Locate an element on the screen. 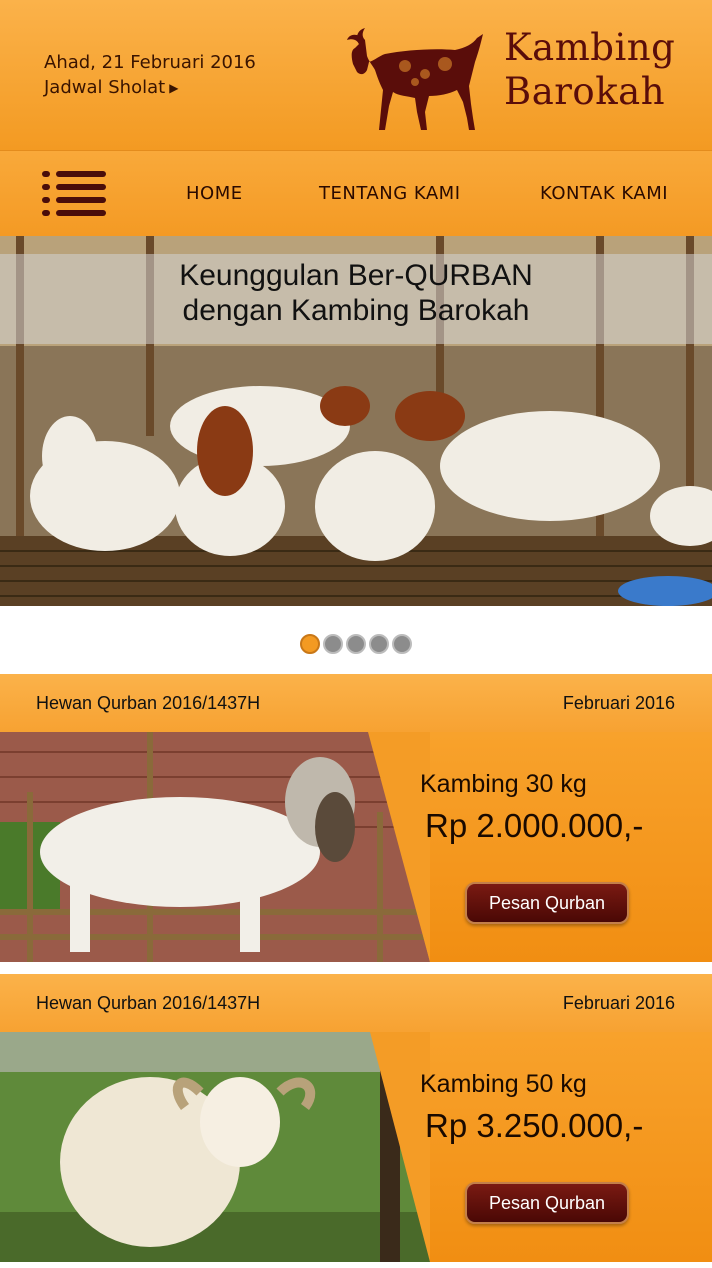 The width and height of the screenshot is (712, 1268). product-name: Kambing 50 kg is located at coordinates (503, 1084).